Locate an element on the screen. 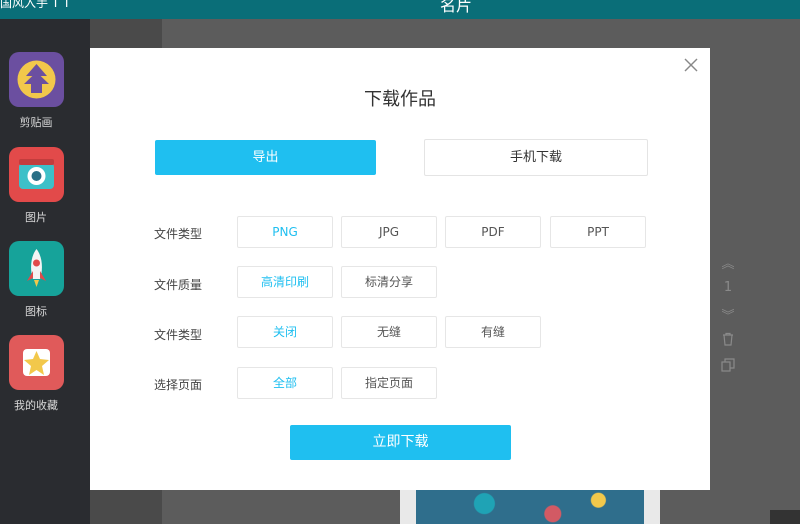  option-specific-pages: 指定页面 is located at coordinates (389, 383).